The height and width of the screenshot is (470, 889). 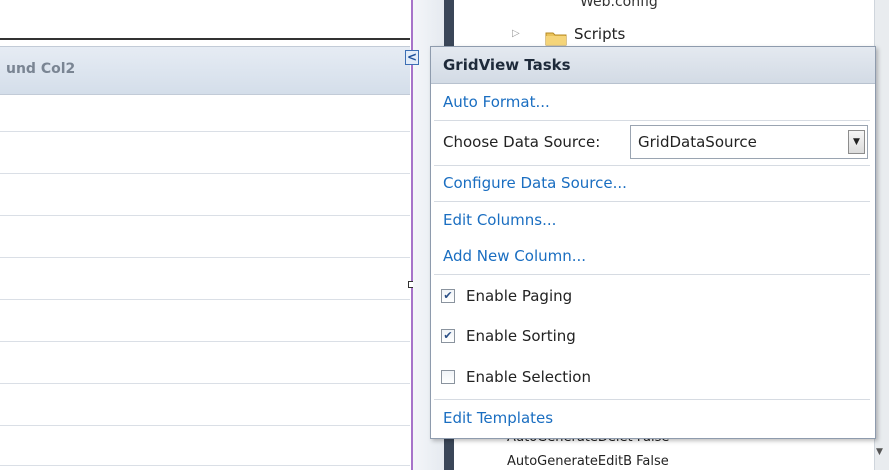 What do you see at coordinates (507, 65) in the screenshot?
I see `tasks-panel-title: GridView Tasks` at bounding box center [507, 65].